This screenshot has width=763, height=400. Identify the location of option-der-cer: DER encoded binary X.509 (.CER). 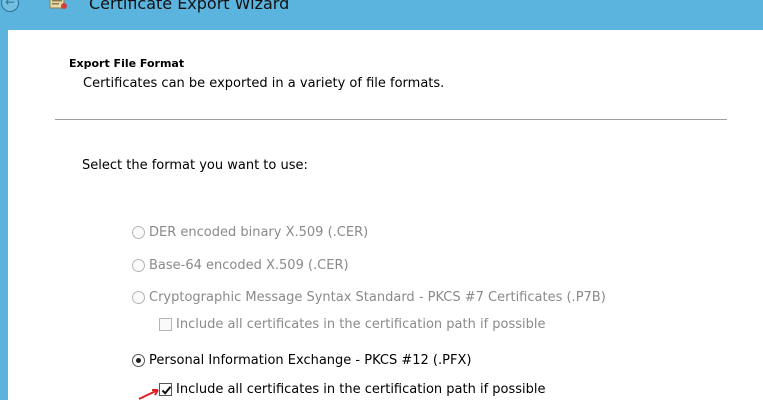
(250, 232).